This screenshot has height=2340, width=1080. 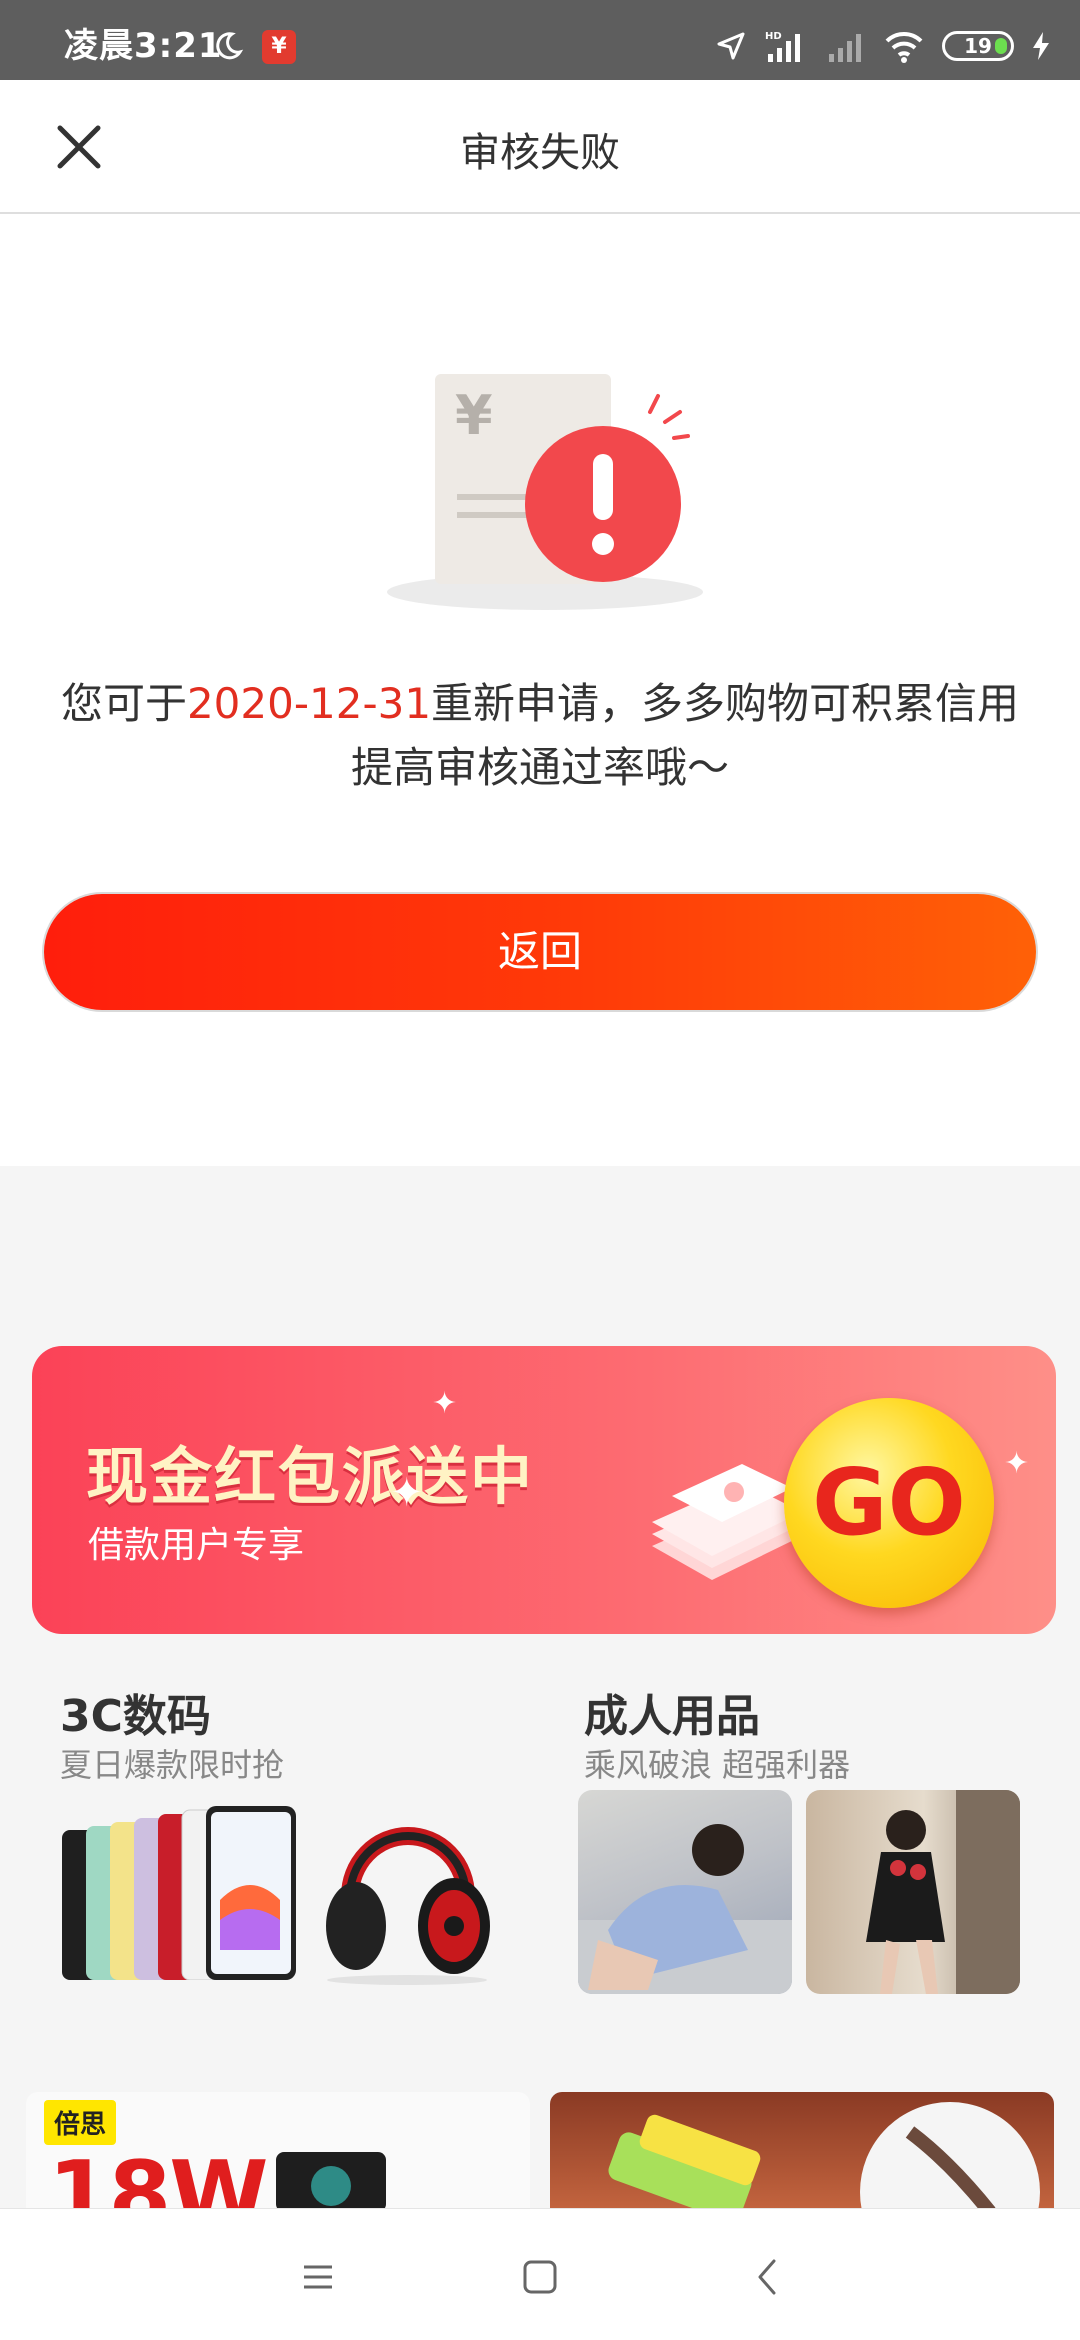 What do you see at coordinates (731, 46) in the screenshot?
I see `location-icon` at bounding box center [731, 46].